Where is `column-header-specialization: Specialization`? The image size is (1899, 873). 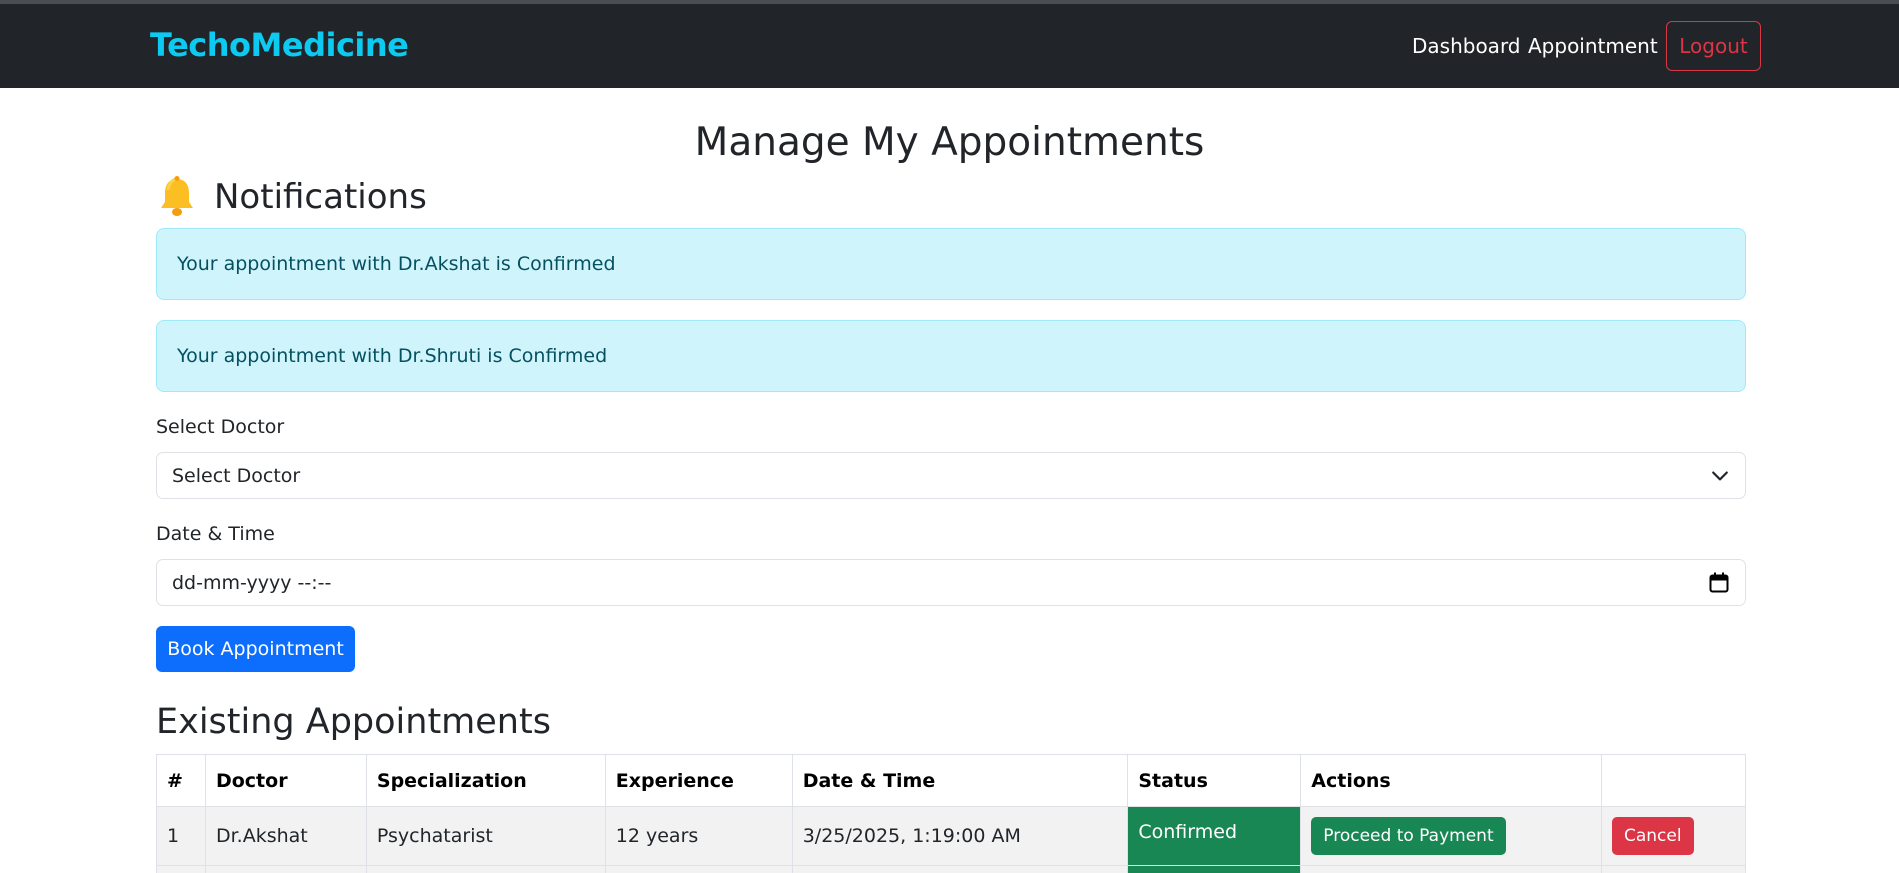 column-header-specialization: Specialization is located at coordinates (485, 780).